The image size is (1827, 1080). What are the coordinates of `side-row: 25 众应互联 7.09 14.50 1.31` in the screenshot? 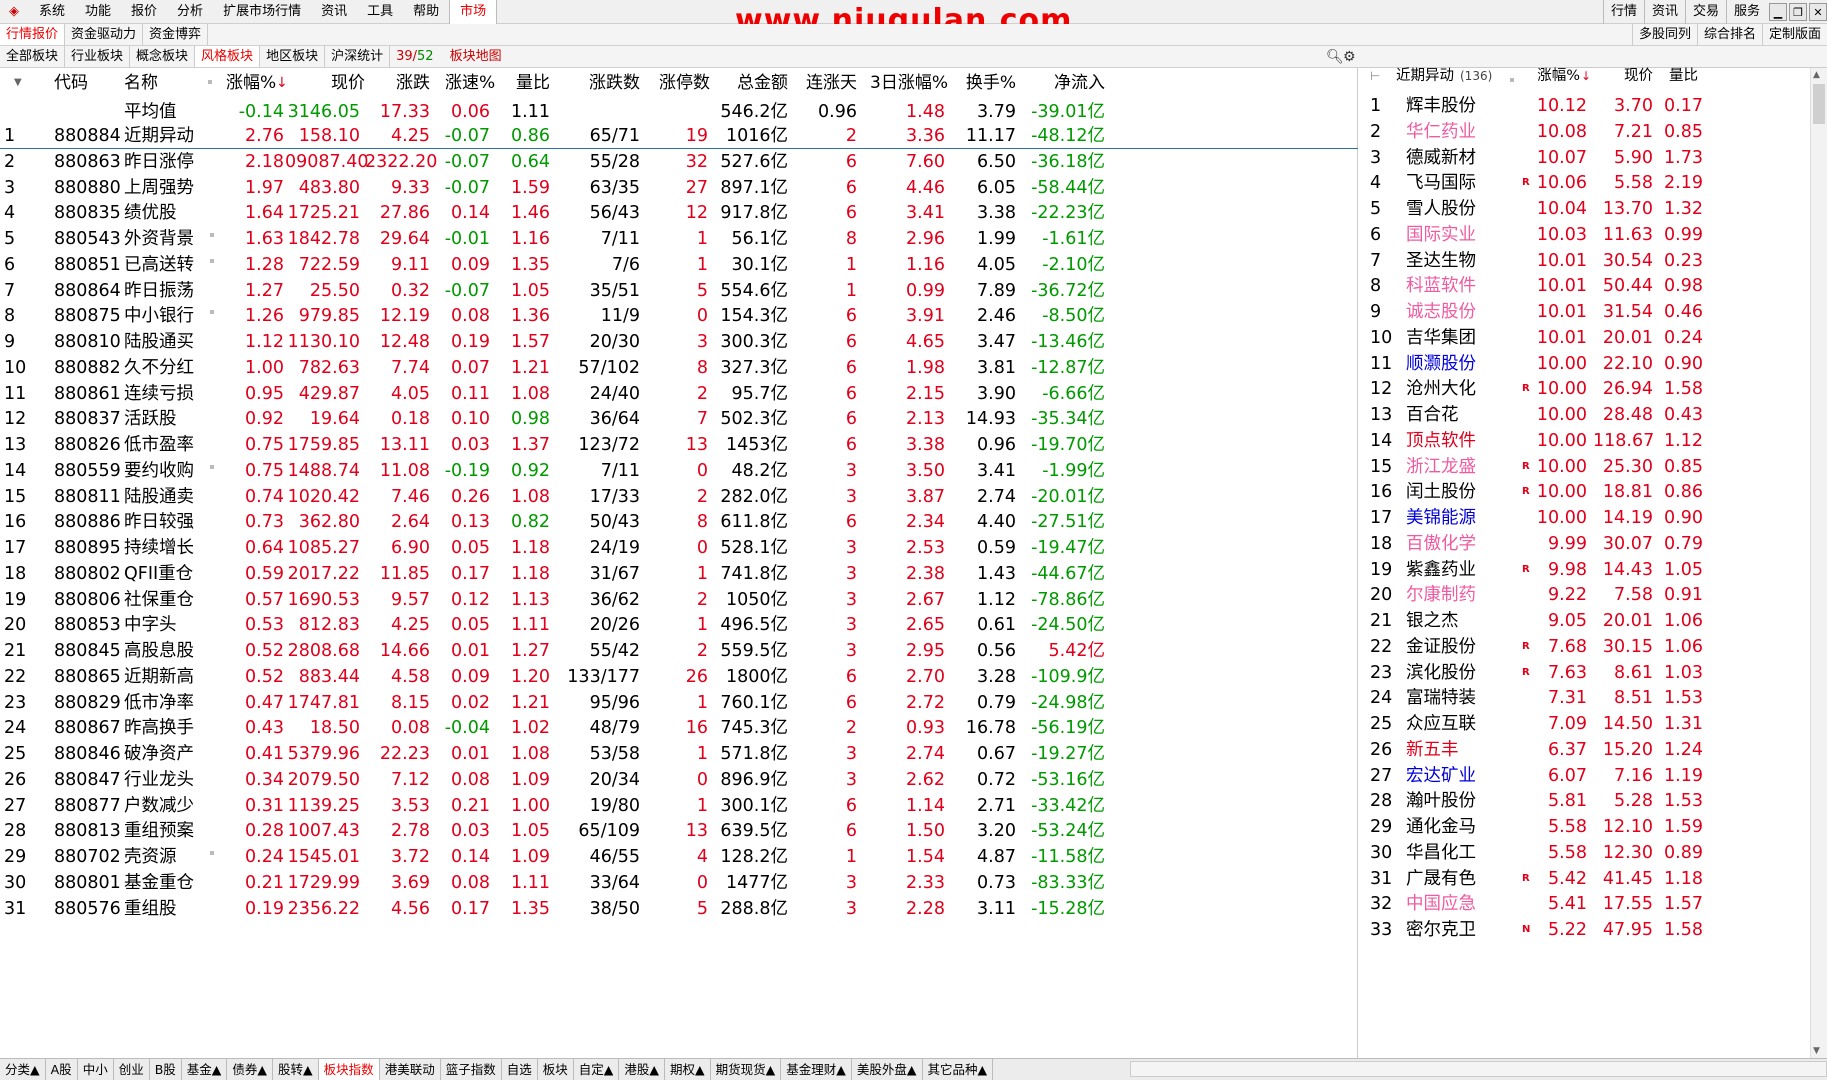 It's located at (1585, 724).